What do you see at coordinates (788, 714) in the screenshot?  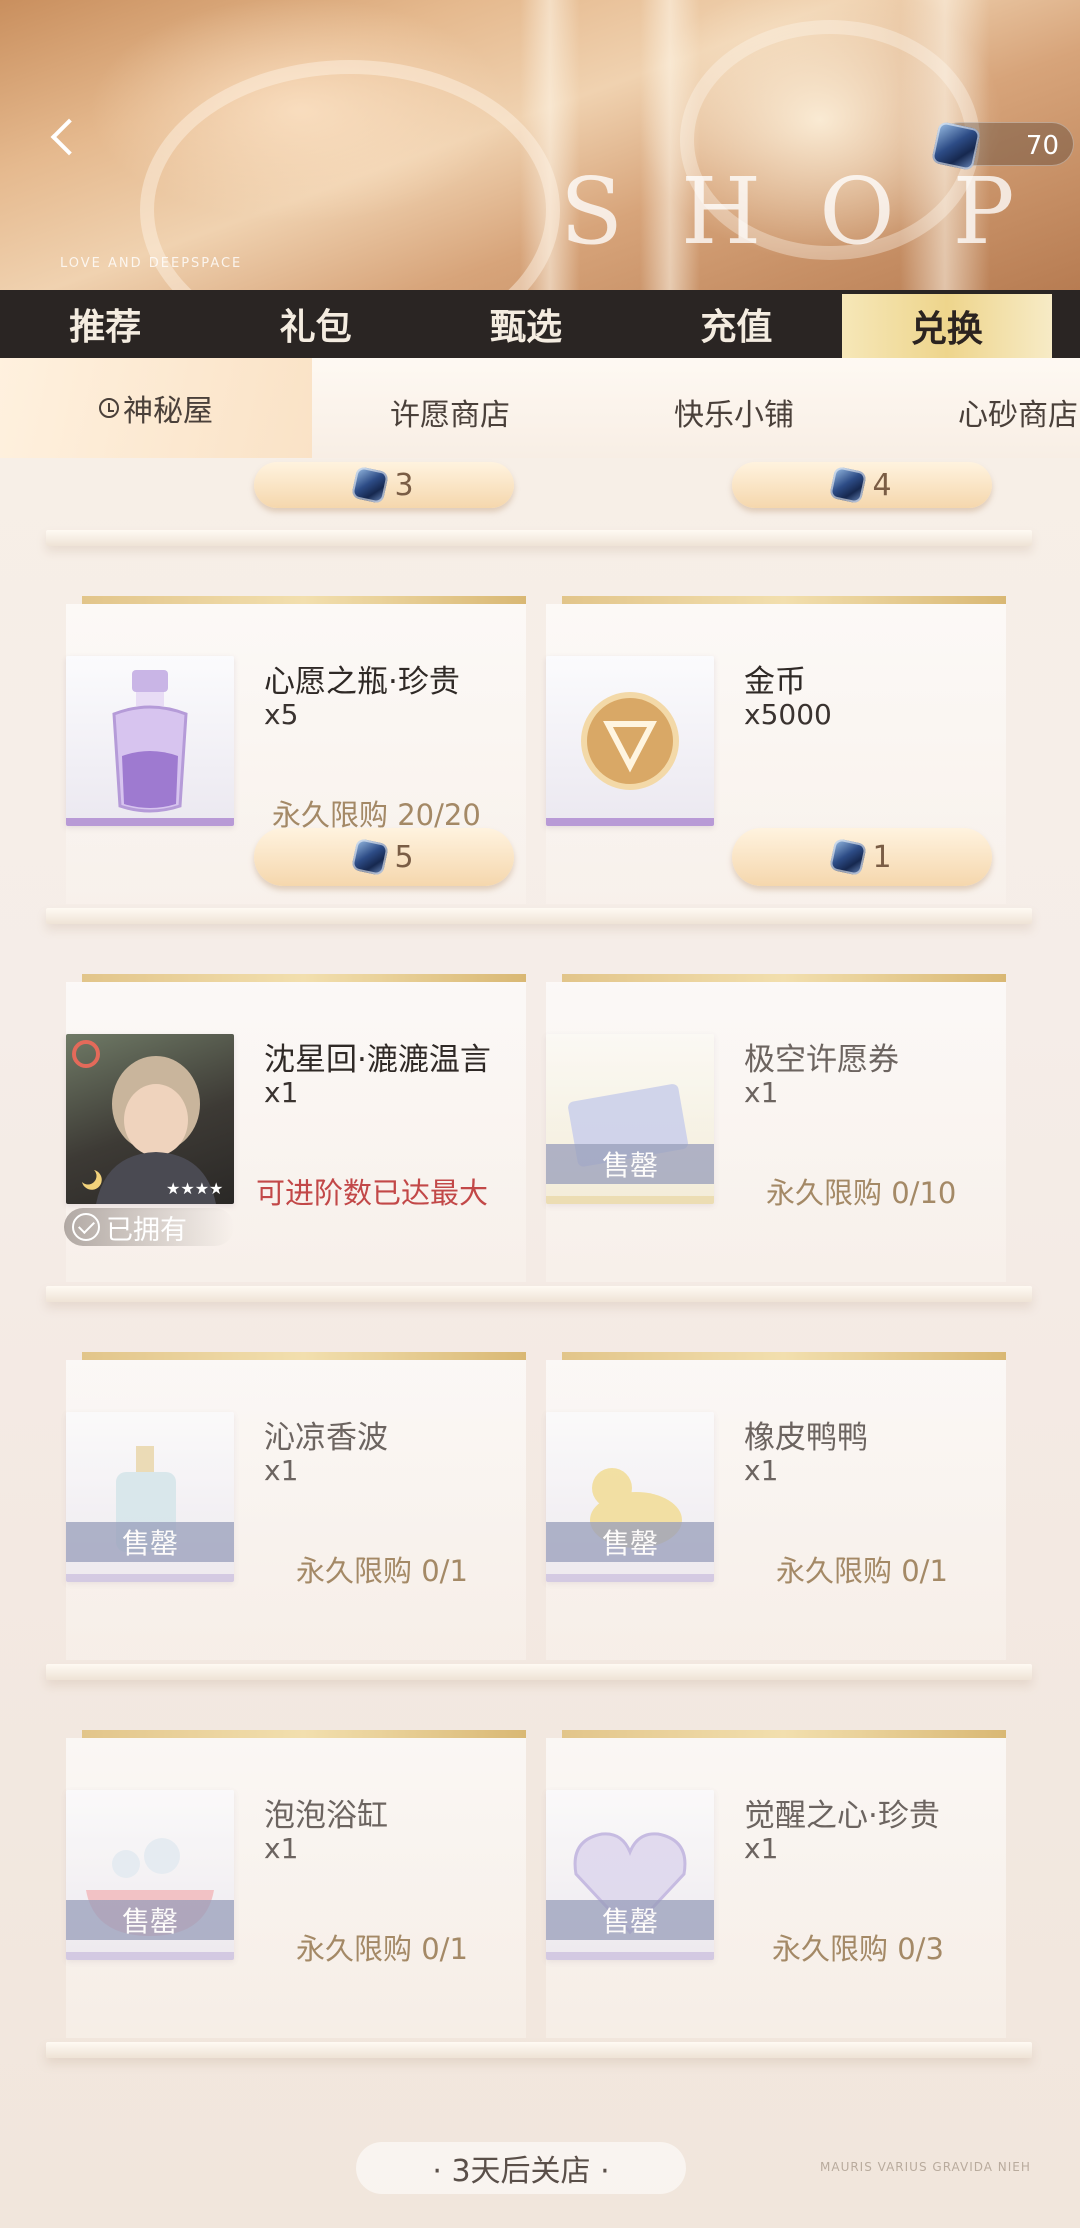 I see `item-quantity: x5000` at bounding box center [788, 714].